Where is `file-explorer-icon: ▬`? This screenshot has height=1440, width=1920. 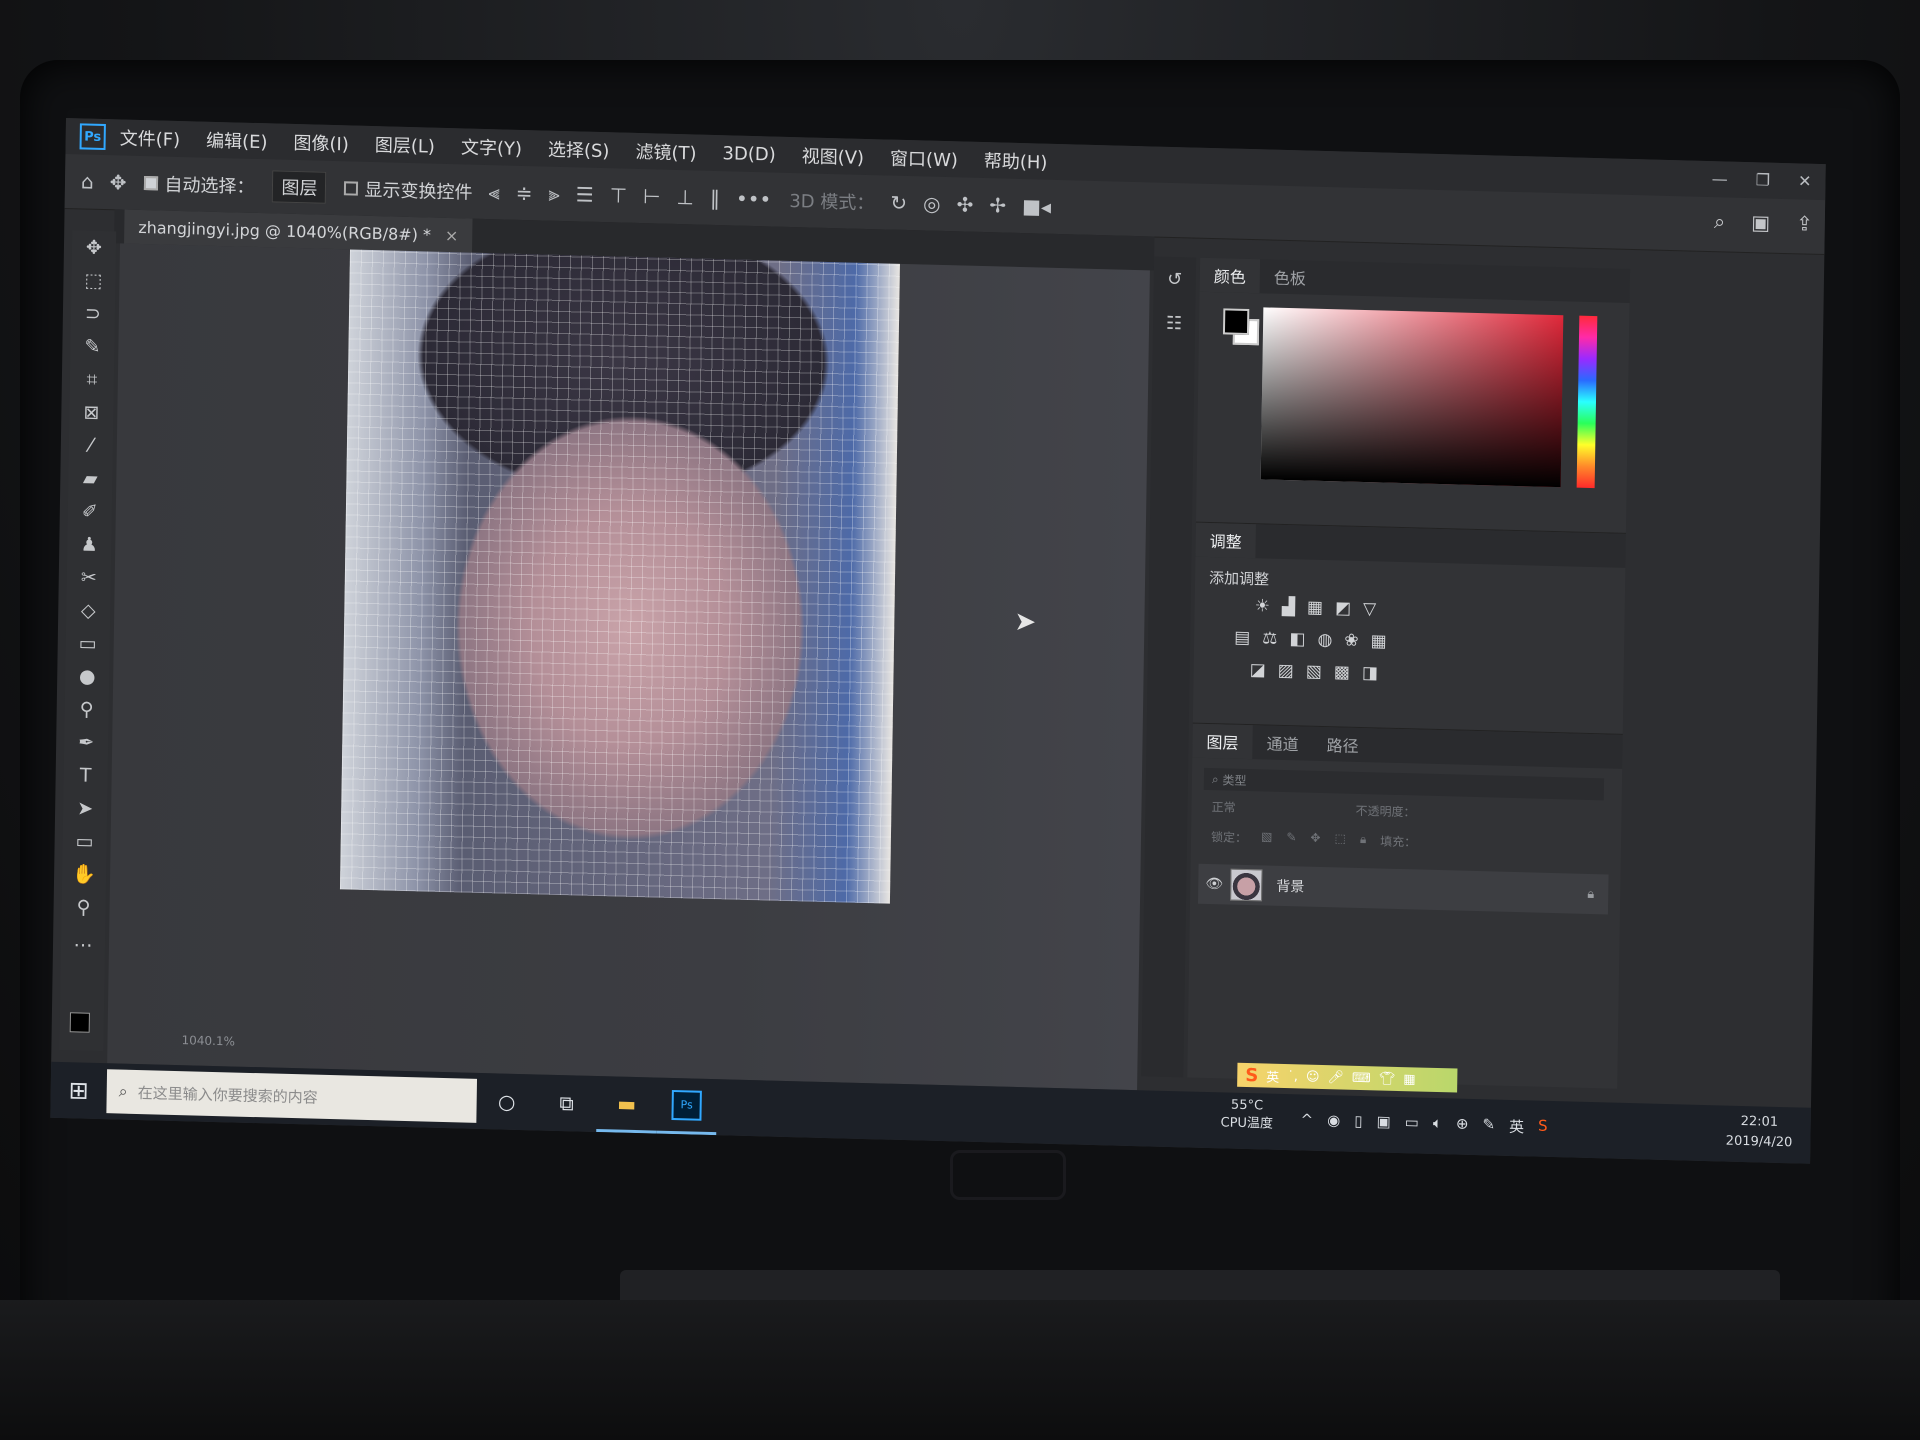
file-explorer-icon: ▬ is located at coordinates (627, 1105).